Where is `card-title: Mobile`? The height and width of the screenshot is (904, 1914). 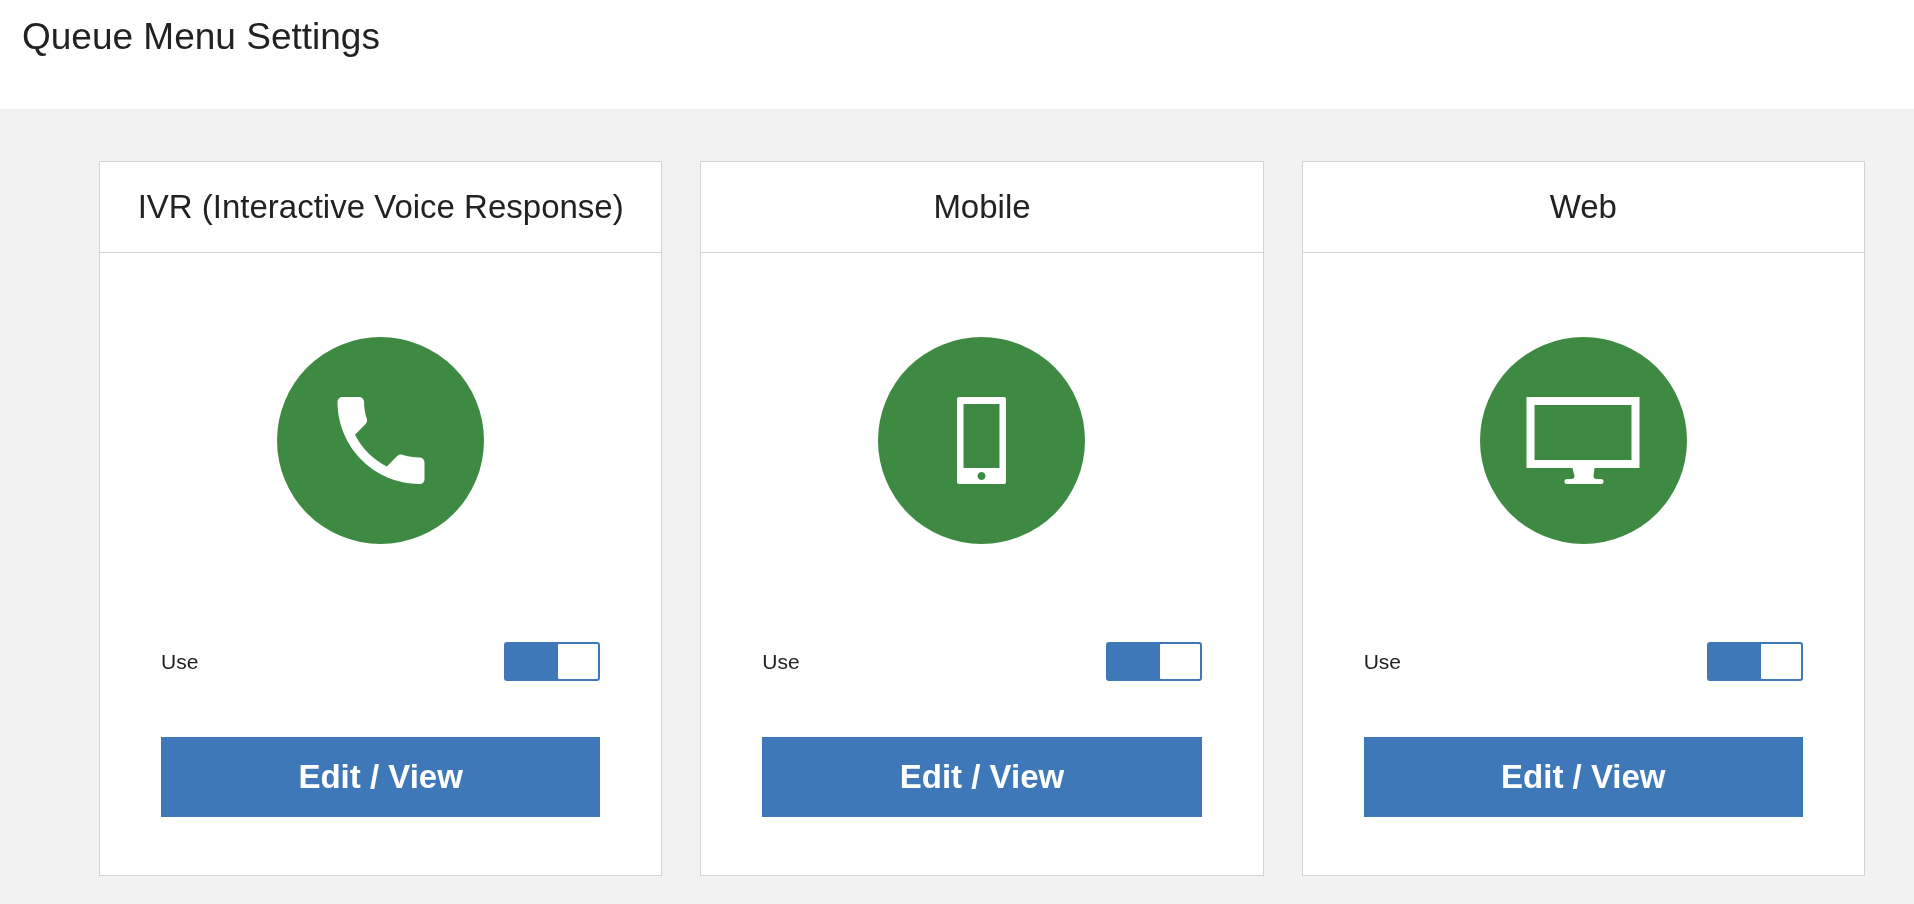 card-title: Mobile is located at coordinates (982, 207).